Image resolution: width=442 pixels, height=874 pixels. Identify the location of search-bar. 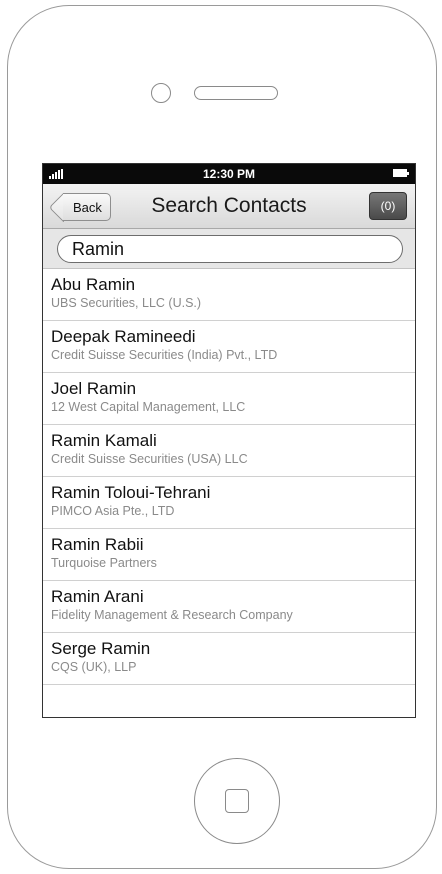
(229, 249).